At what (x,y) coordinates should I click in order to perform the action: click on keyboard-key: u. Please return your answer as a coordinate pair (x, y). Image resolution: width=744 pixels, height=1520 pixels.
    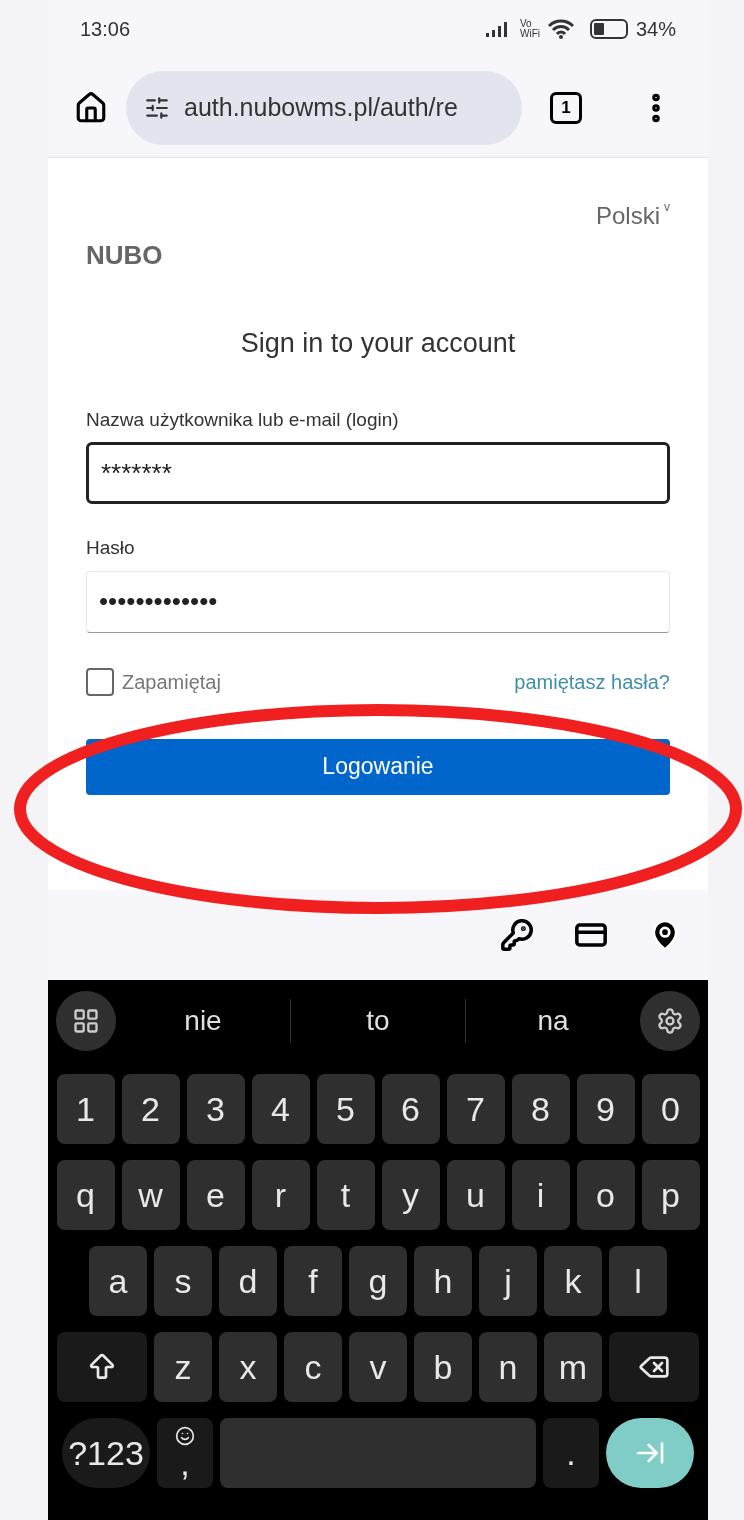
    Looking at the image, I should click on (475, 1195).